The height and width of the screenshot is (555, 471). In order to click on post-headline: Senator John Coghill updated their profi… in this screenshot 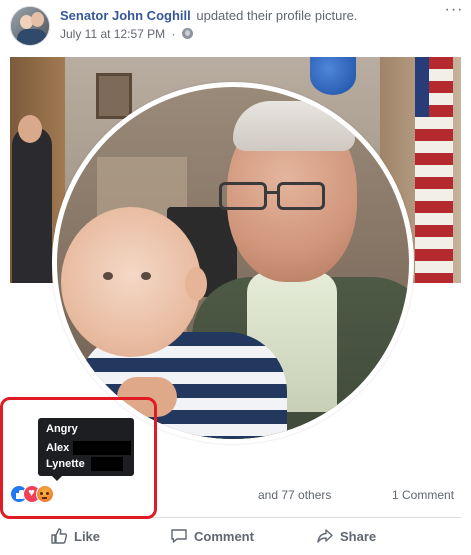, I will do `click(209, 15)`.